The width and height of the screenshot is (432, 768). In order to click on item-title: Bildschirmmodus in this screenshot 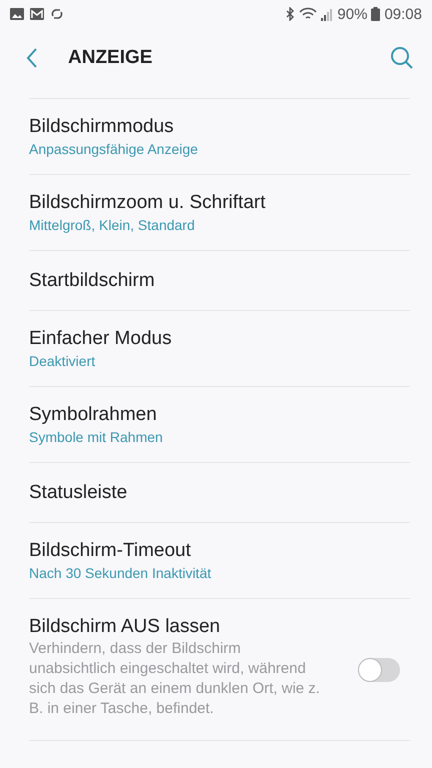, I will do `click(102, 127)`.